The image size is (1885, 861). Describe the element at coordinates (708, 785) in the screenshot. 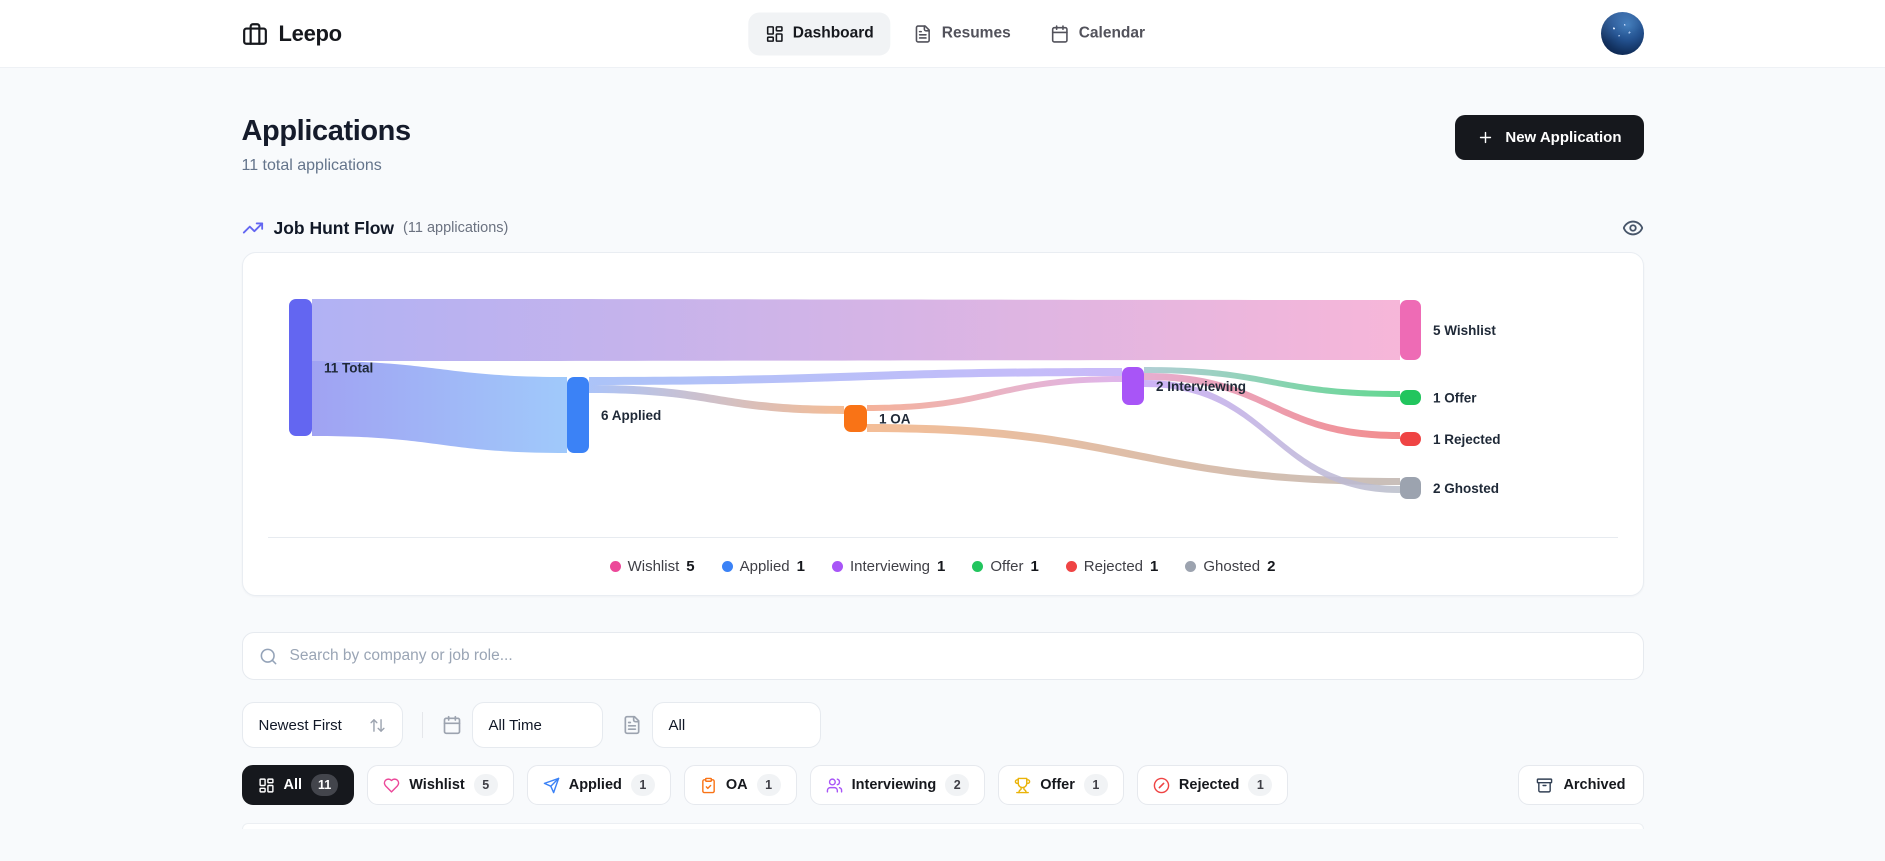

I see `clipboard-check-icon` at that location.